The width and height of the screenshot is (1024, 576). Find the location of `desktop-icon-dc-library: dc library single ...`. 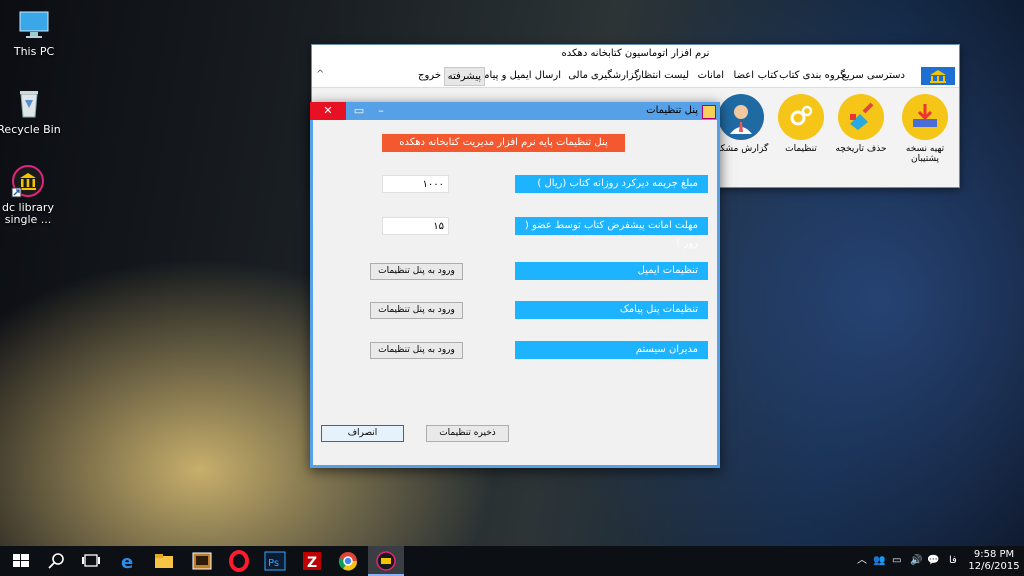

desktop-icon-dc-library: dc library single ... is located at coordinates (30, 195).